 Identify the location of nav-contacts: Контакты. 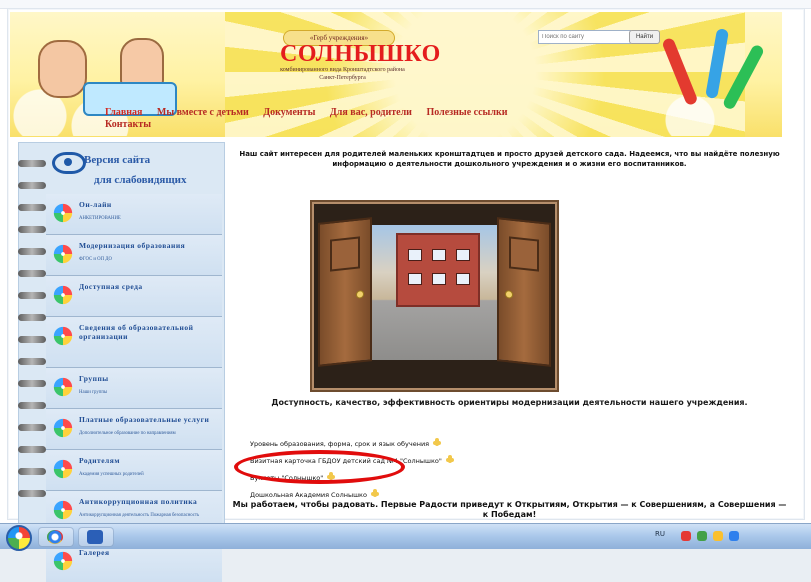
(128, 125).